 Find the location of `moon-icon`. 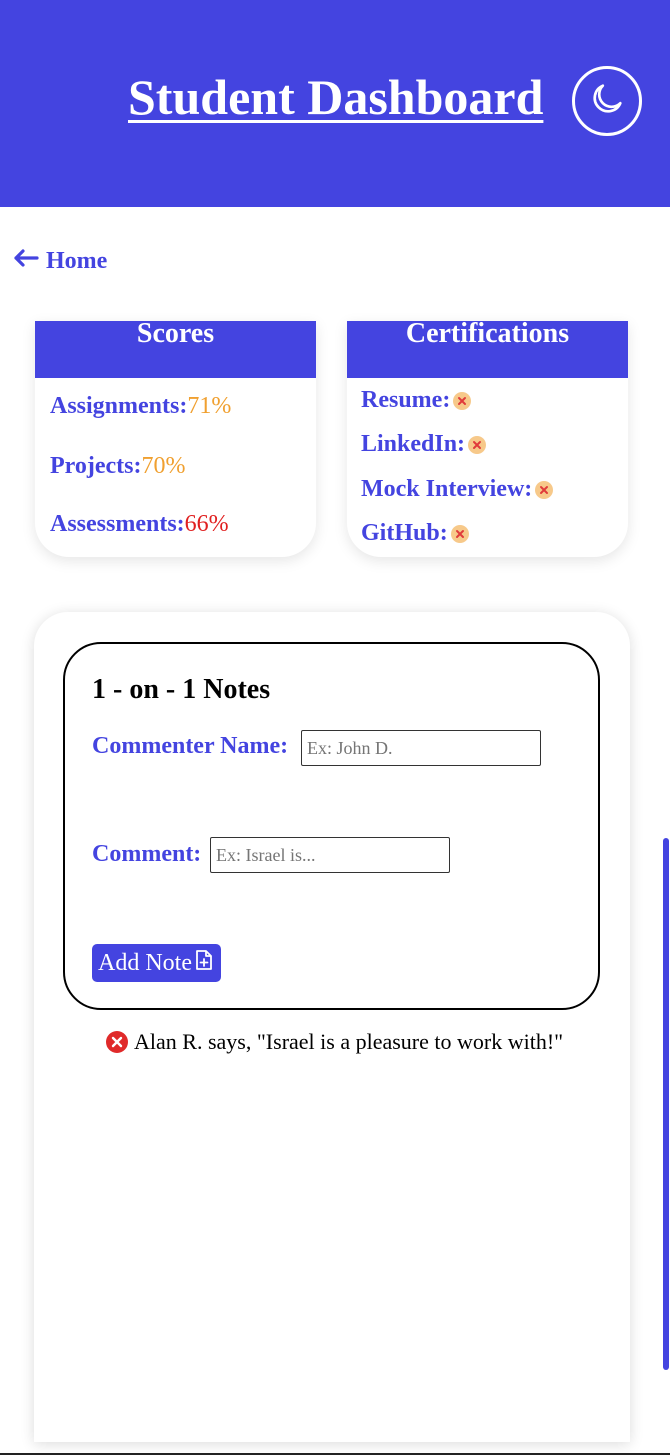

moon-icon is located at coordinates (607, 101).